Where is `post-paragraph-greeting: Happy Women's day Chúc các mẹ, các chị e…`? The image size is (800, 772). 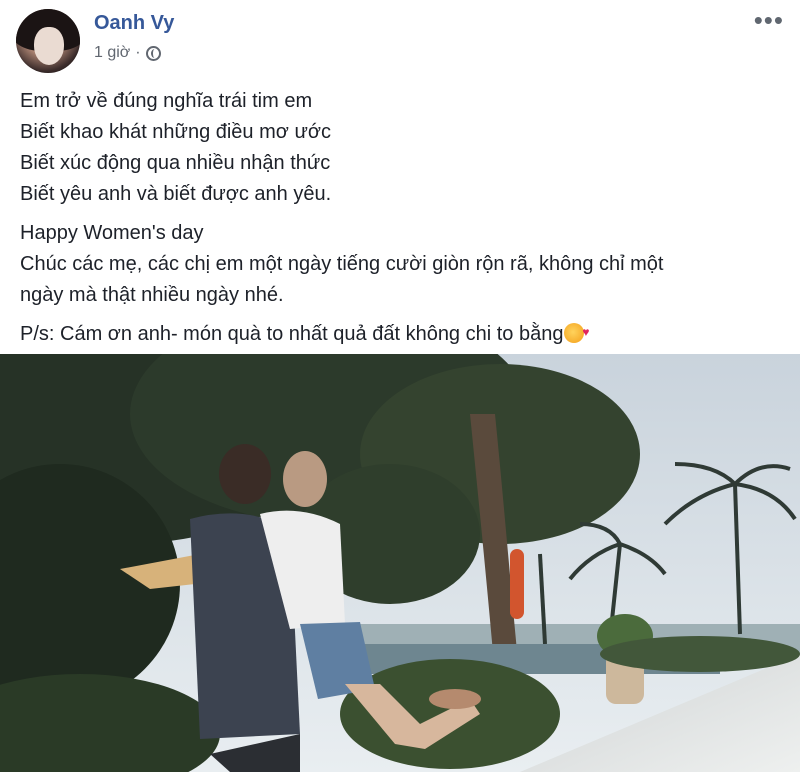 post-paragraph-greeting: Happy Women's day Chúc các mẹ, các chị e… is located at coordinates (400, 264).